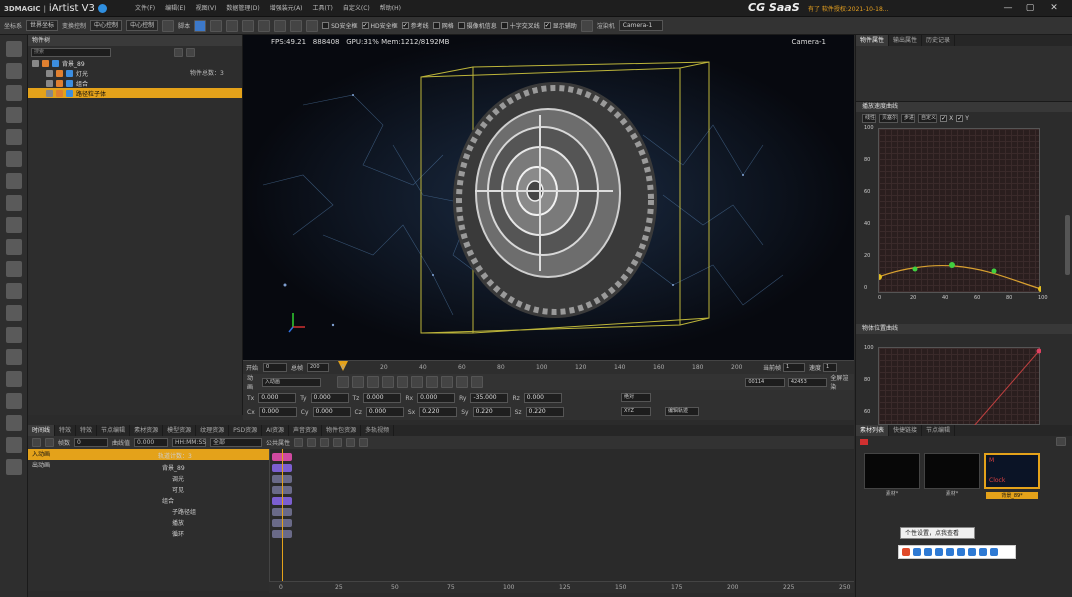 The width and height of the screenshot is (1072, 597). Describe the element at coordinates (236, 442) in the screenshot. I see `filter-select: 全部` at that location.